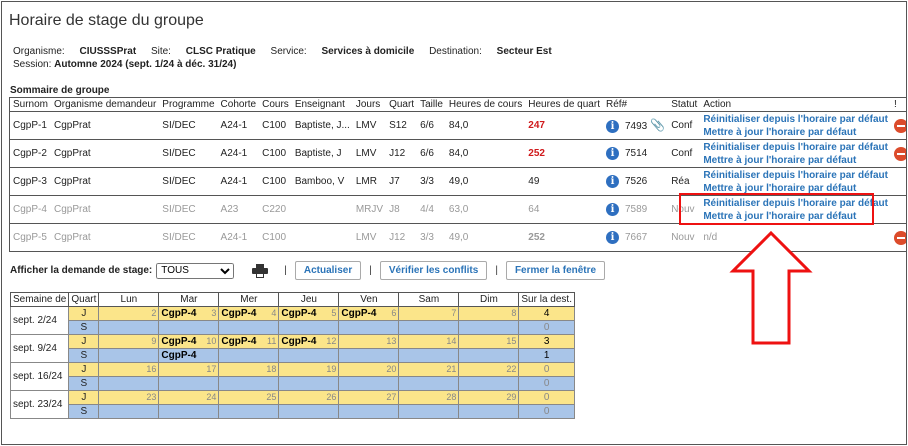 The image size is (908, 446). What do you see at coordinates (524, 51) in the screenshot?
I see `dest-value: Secteur Est` at bounding box center [524, 51].